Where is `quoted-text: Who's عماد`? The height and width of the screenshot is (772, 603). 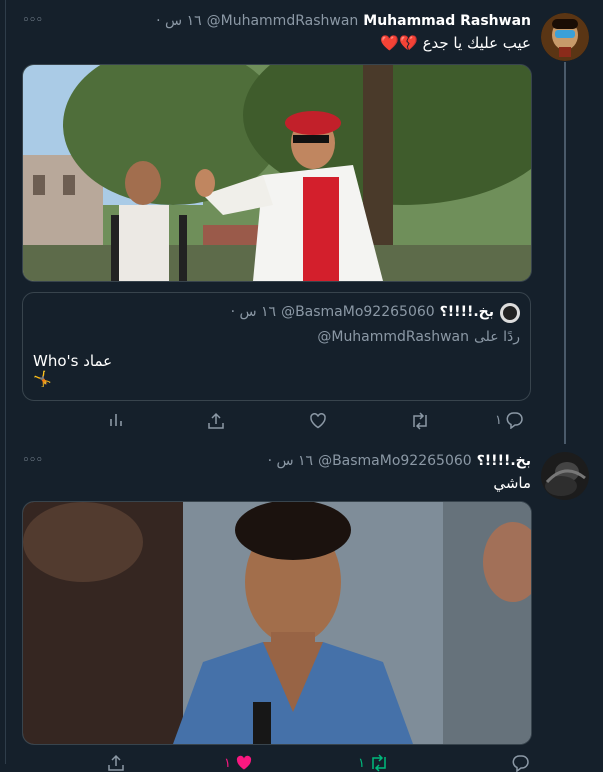 quoted-text: Who's عماد is located at coordinates (73, 361).